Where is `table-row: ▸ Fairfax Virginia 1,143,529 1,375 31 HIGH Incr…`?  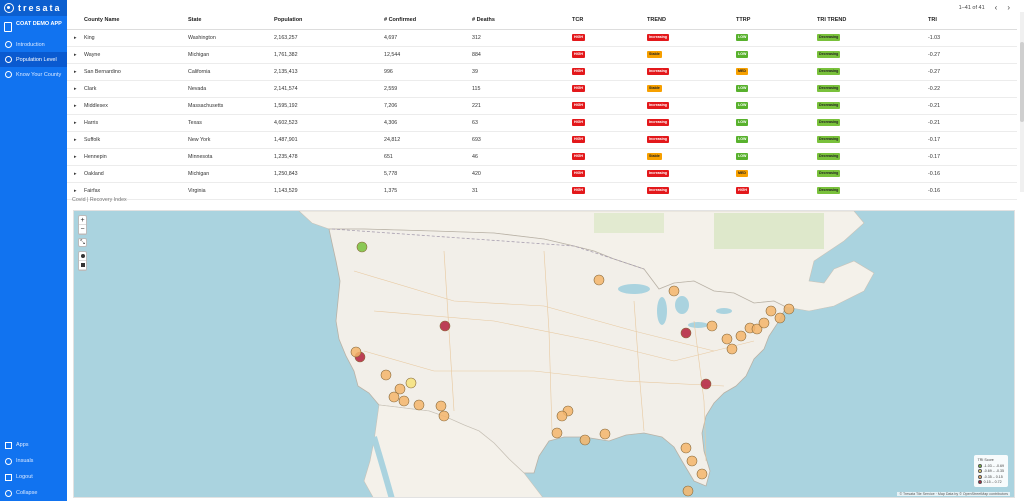 table-row: ▸ Fairfax Virginia 1,143,529 1,375 31 HIGH Incr… is located at coordinates (542, 191).